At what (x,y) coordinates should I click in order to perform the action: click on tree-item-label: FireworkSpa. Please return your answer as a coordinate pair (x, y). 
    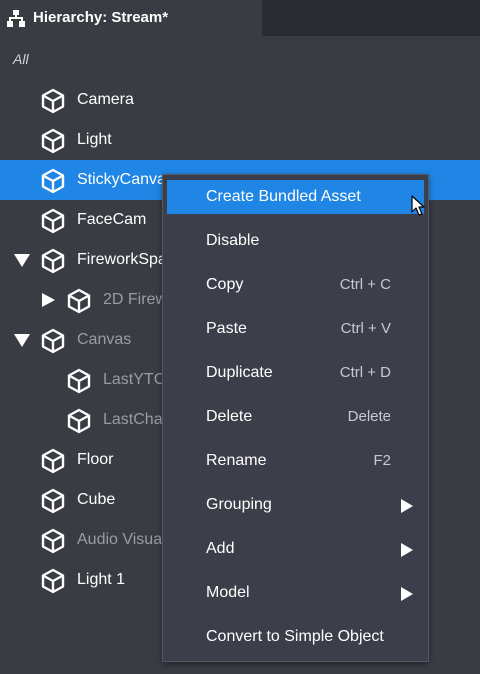
    Looking at the image, I should click on (122, 259).